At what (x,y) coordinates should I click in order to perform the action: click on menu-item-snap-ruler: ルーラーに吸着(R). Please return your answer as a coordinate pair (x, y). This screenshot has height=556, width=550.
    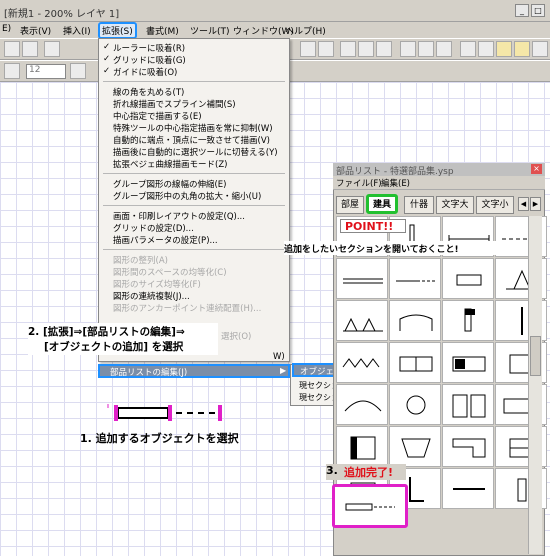
    Looking at the image, I should click on (144, 48).